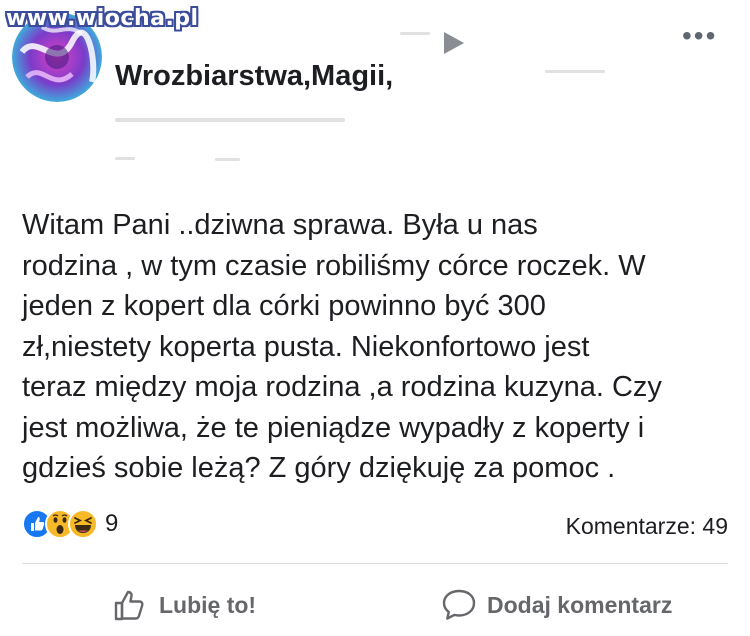 The height and width of the screenshot is (636, 750). I want to click on ellipsis-icon: •••, so click(700, 35).